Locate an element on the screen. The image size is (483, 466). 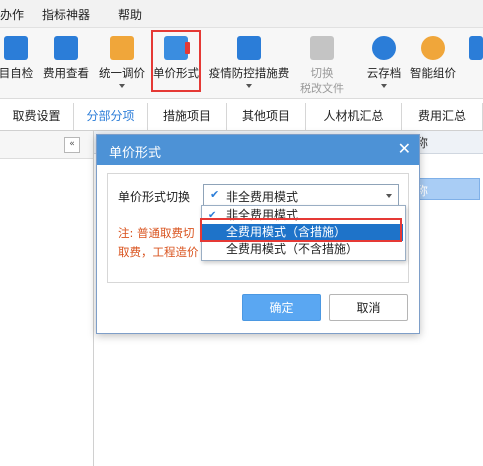
option-highlight is located at coordinates (301, 230).